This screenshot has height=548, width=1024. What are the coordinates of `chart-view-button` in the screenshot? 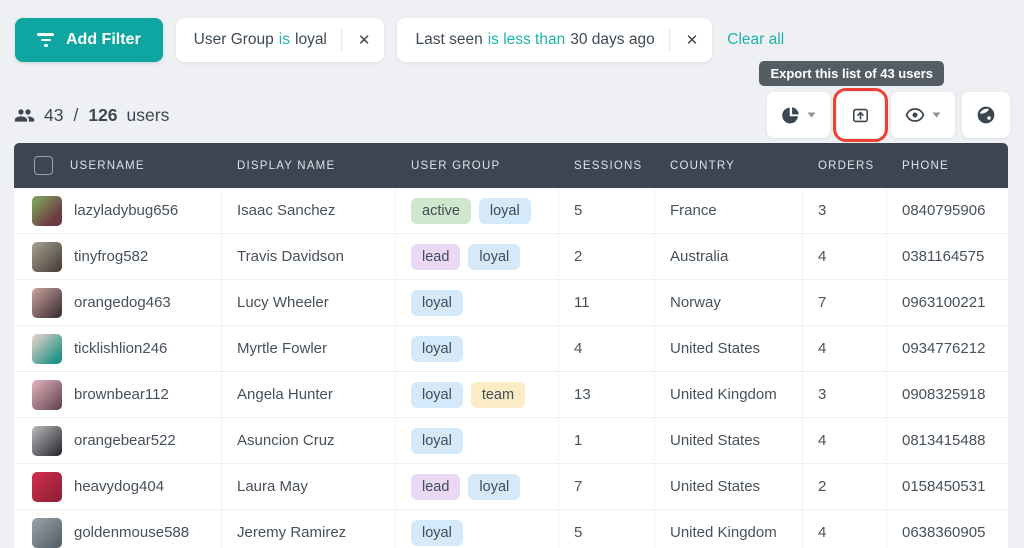 It's located at (798, 115).